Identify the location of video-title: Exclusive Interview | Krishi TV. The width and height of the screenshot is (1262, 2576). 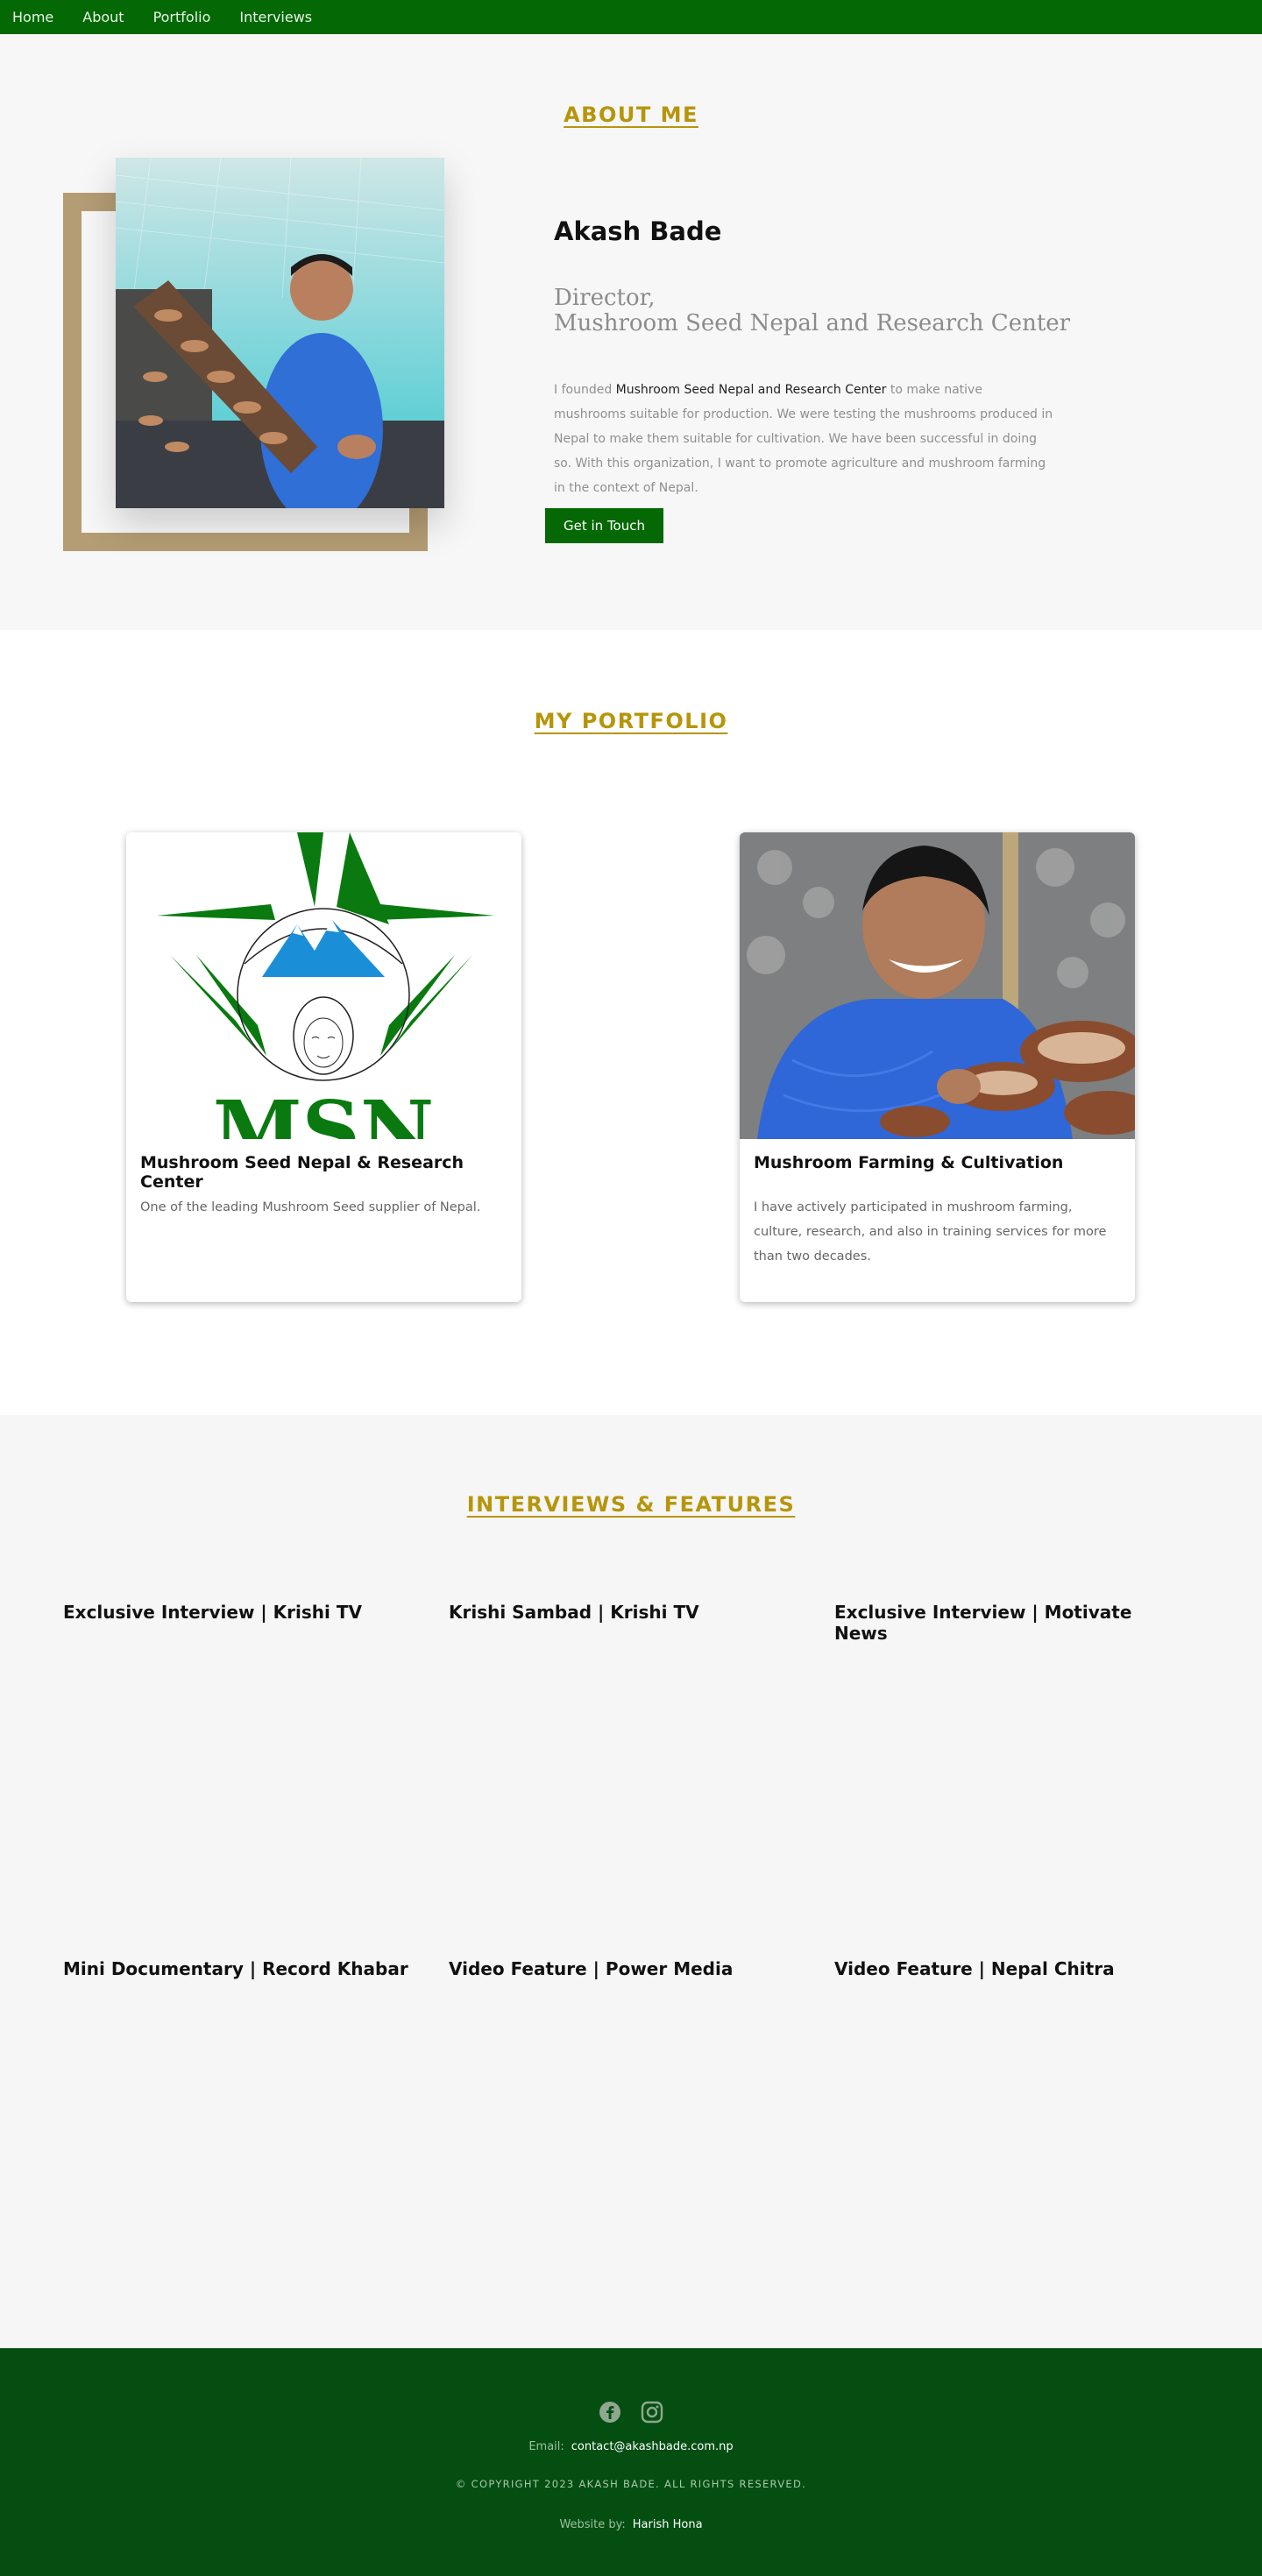
(212, 1612).